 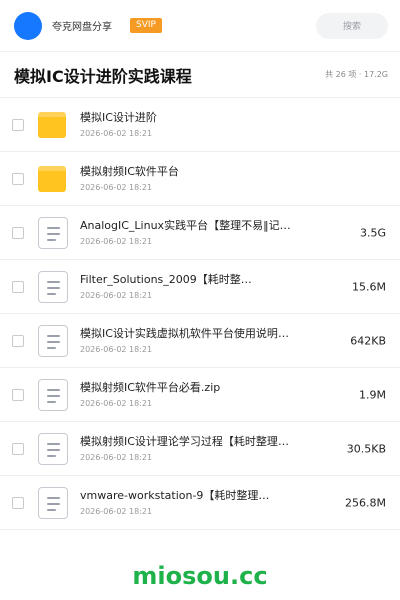 I want to click on search-button: 搜索, so click(x=352, y=25).